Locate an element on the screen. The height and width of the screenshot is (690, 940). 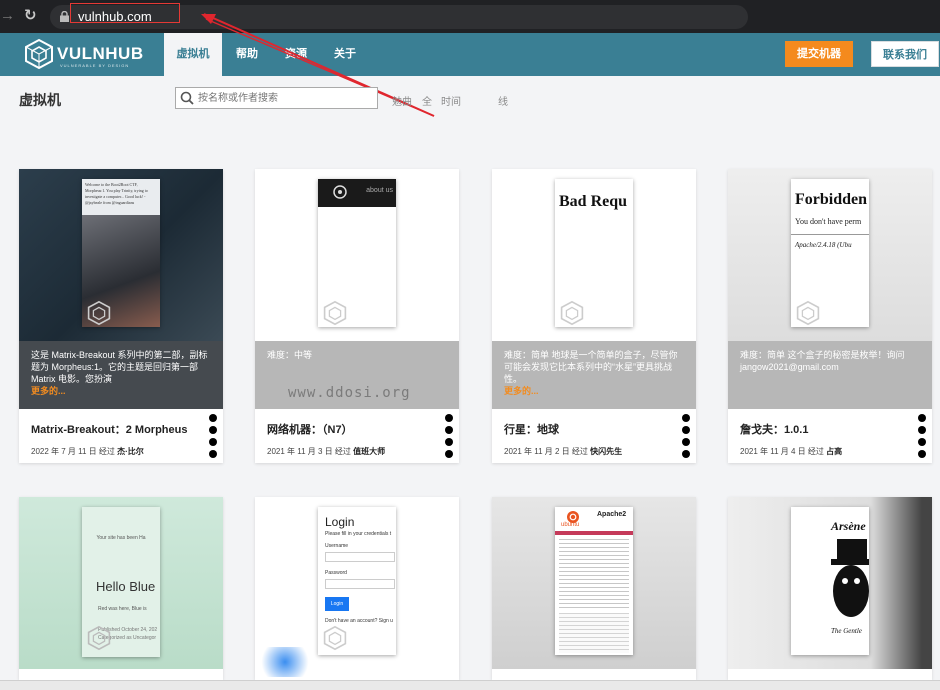
screenshot-text: about us is located at coordinates (357, 193).